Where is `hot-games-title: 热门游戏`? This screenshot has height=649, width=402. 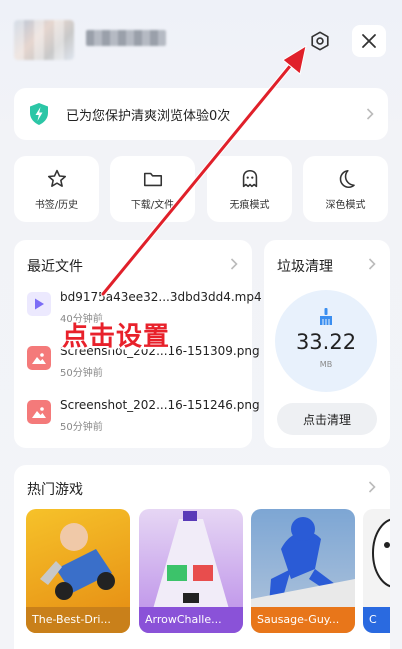
hot-games-title: 热门游戏 is located at coordinates (55, 490).